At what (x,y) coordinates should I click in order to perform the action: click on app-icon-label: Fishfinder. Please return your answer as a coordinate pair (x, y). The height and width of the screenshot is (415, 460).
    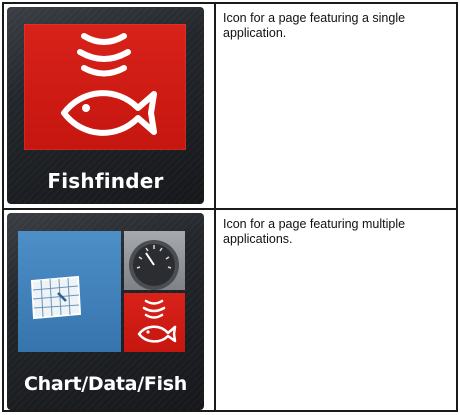
    Looking at the image, I should click on (105, 181).